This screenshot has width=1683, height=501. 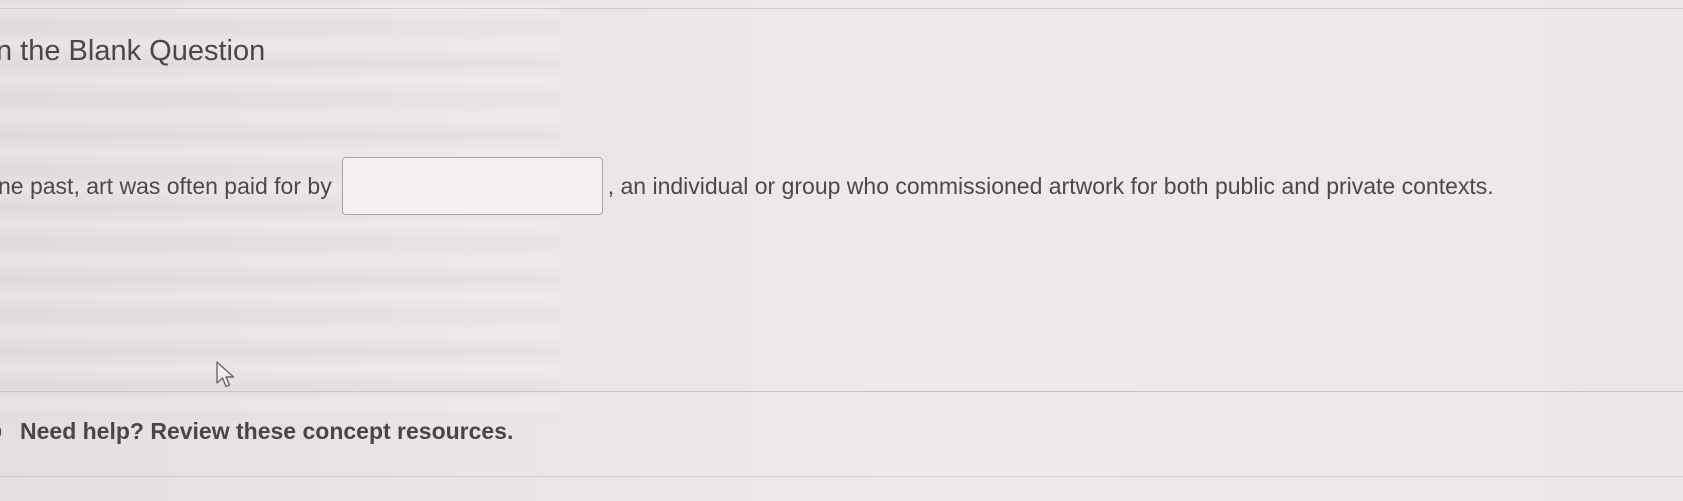 What do you see at coordinates (472, 186) in the screenshot?
I see `blank-answer-input` at bounding box center [472, 186].